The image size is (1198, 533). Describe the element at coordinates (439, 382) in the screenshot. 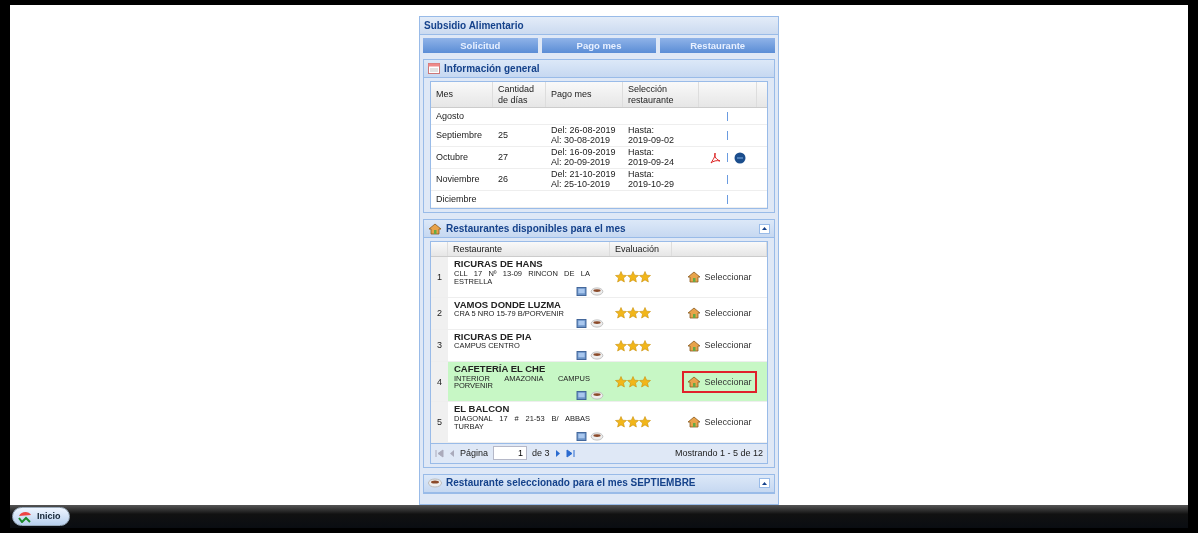

I see `row-number: 4` at that location.